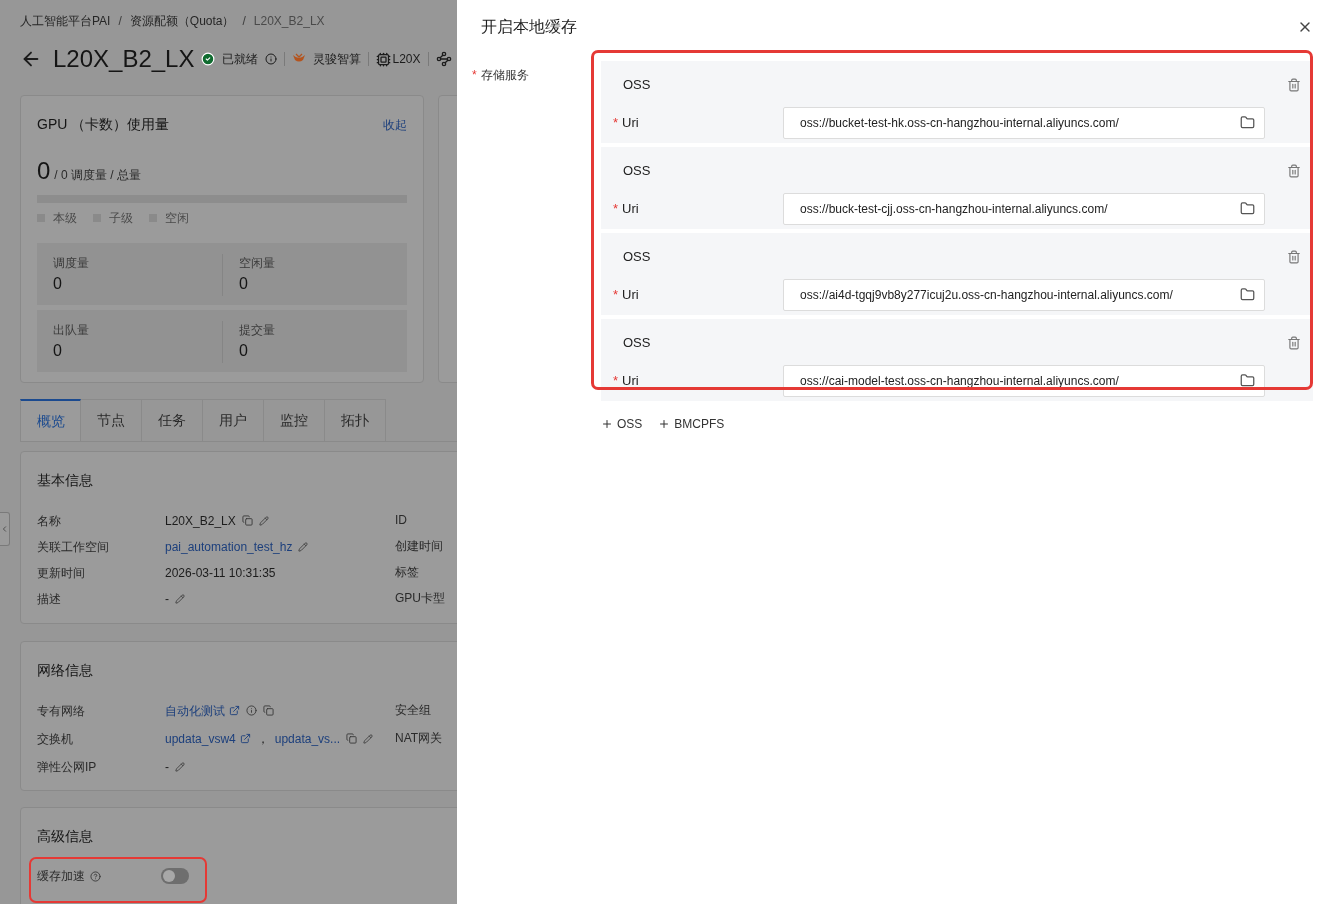 This screenshot has width=1323, height=904. Describe the element at coordinates (57, 218) in the screenshot. I see `legend-item: 本级` at that location.